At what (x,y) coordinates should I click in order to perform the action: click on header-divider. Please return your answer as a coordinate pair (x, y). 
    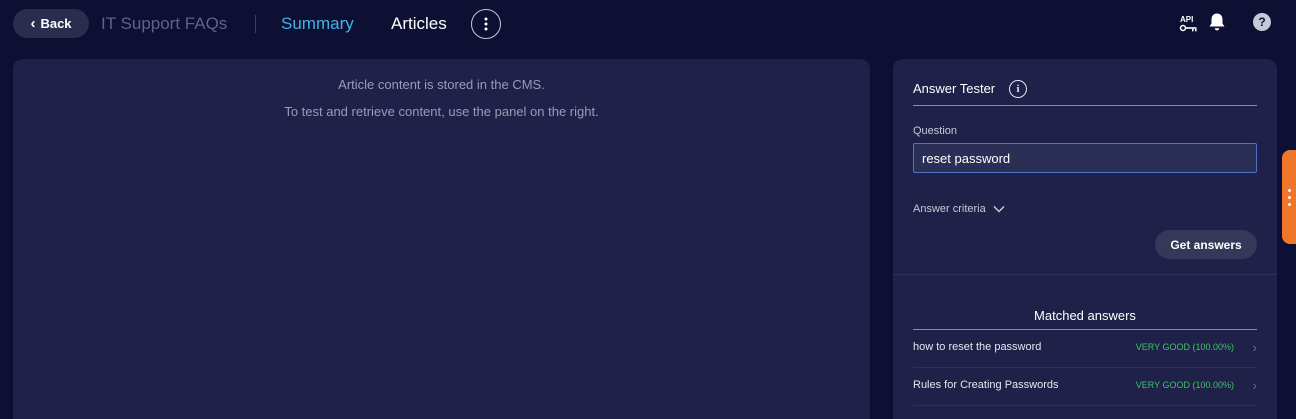
    Looking at the image, I should click on (255, 24).